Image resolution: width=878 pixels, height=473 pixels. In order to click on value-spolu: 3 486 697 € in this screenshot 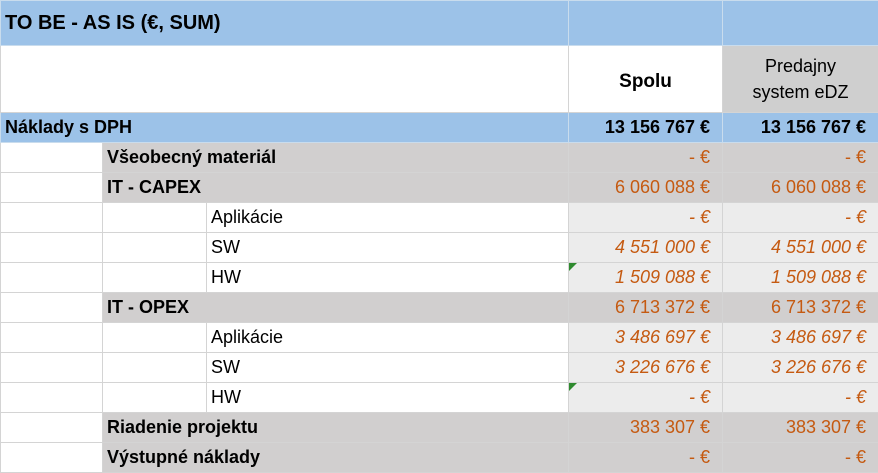, I will do `click(646, 338)`.